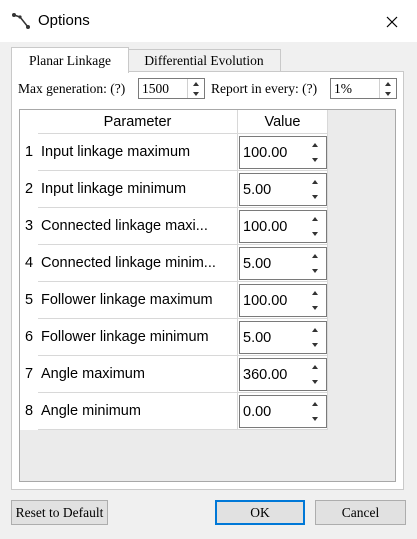  I want to click on close-button, so click(392, 22).